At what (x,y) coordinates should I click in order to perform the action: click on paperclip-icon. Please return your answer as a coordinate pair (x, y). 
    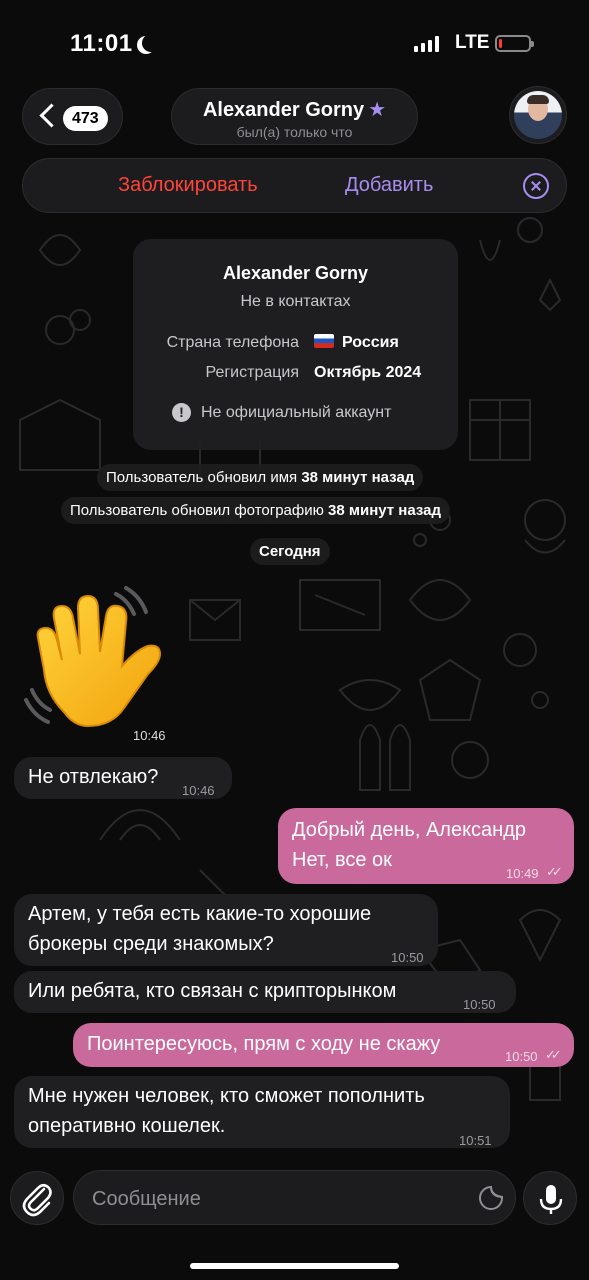
    Looking at the image, I should click on (37, 1200).